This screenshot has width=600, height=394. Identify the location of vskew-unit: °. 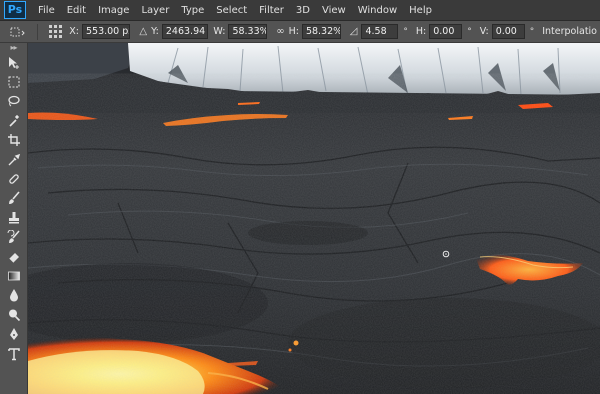
(532, 31).